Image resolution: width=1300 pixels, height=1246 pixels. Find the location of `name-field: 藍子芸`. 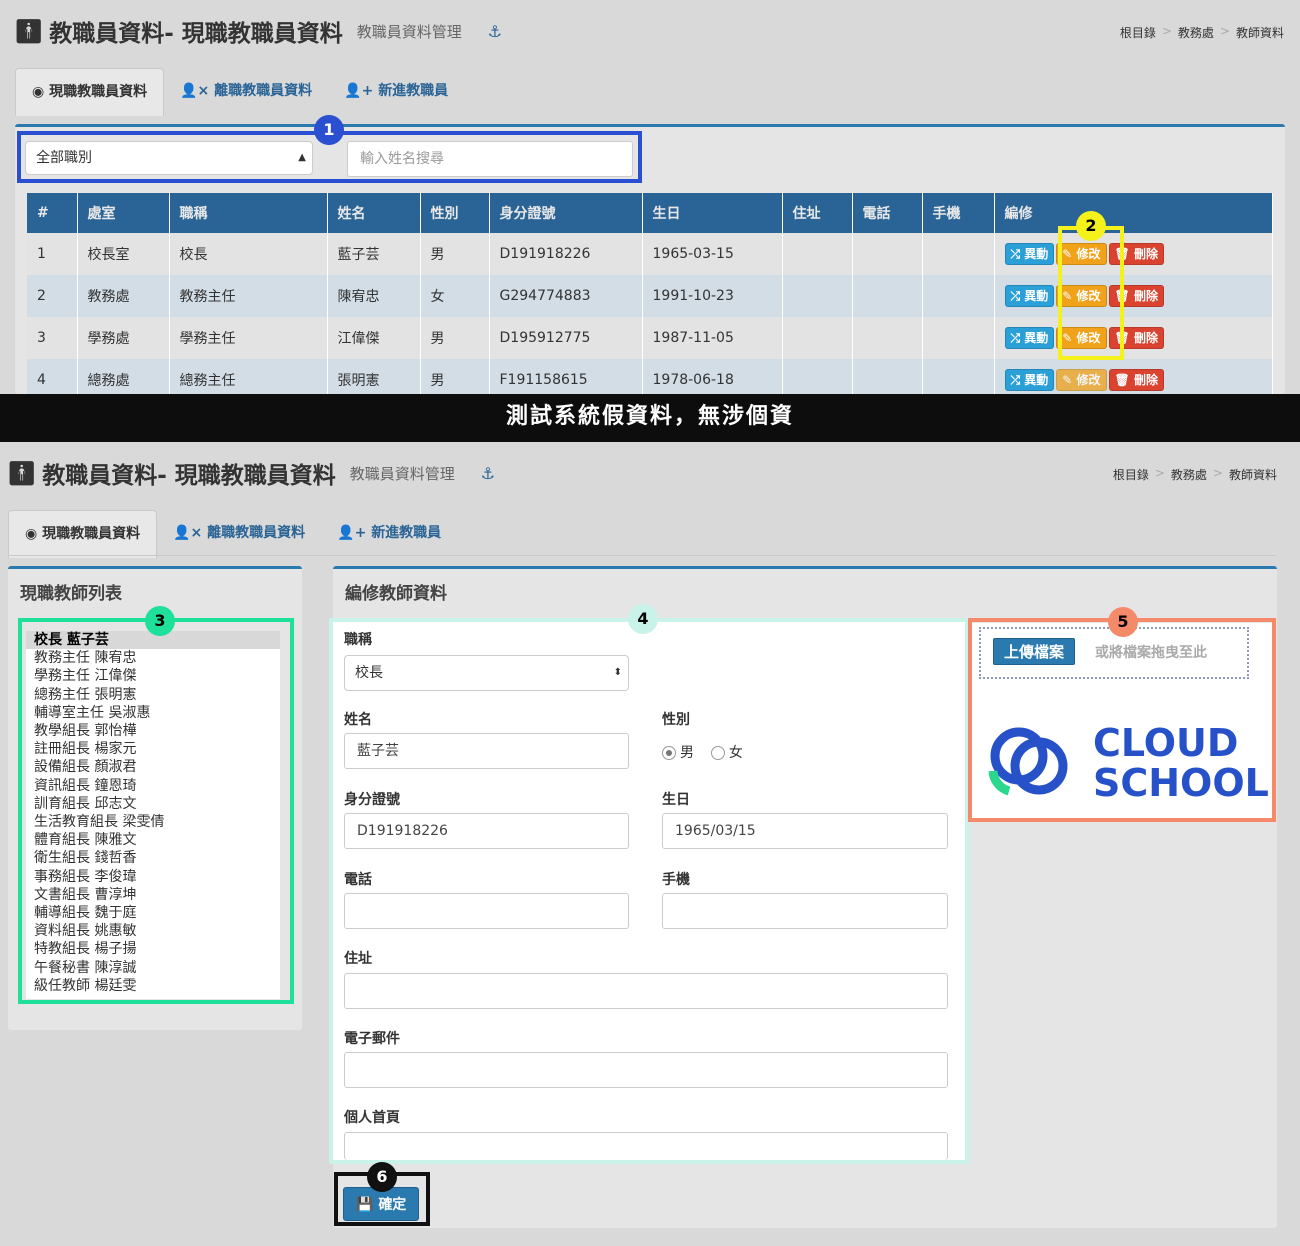

name-field: 藍子芸 is located at coordinates (486, 751).